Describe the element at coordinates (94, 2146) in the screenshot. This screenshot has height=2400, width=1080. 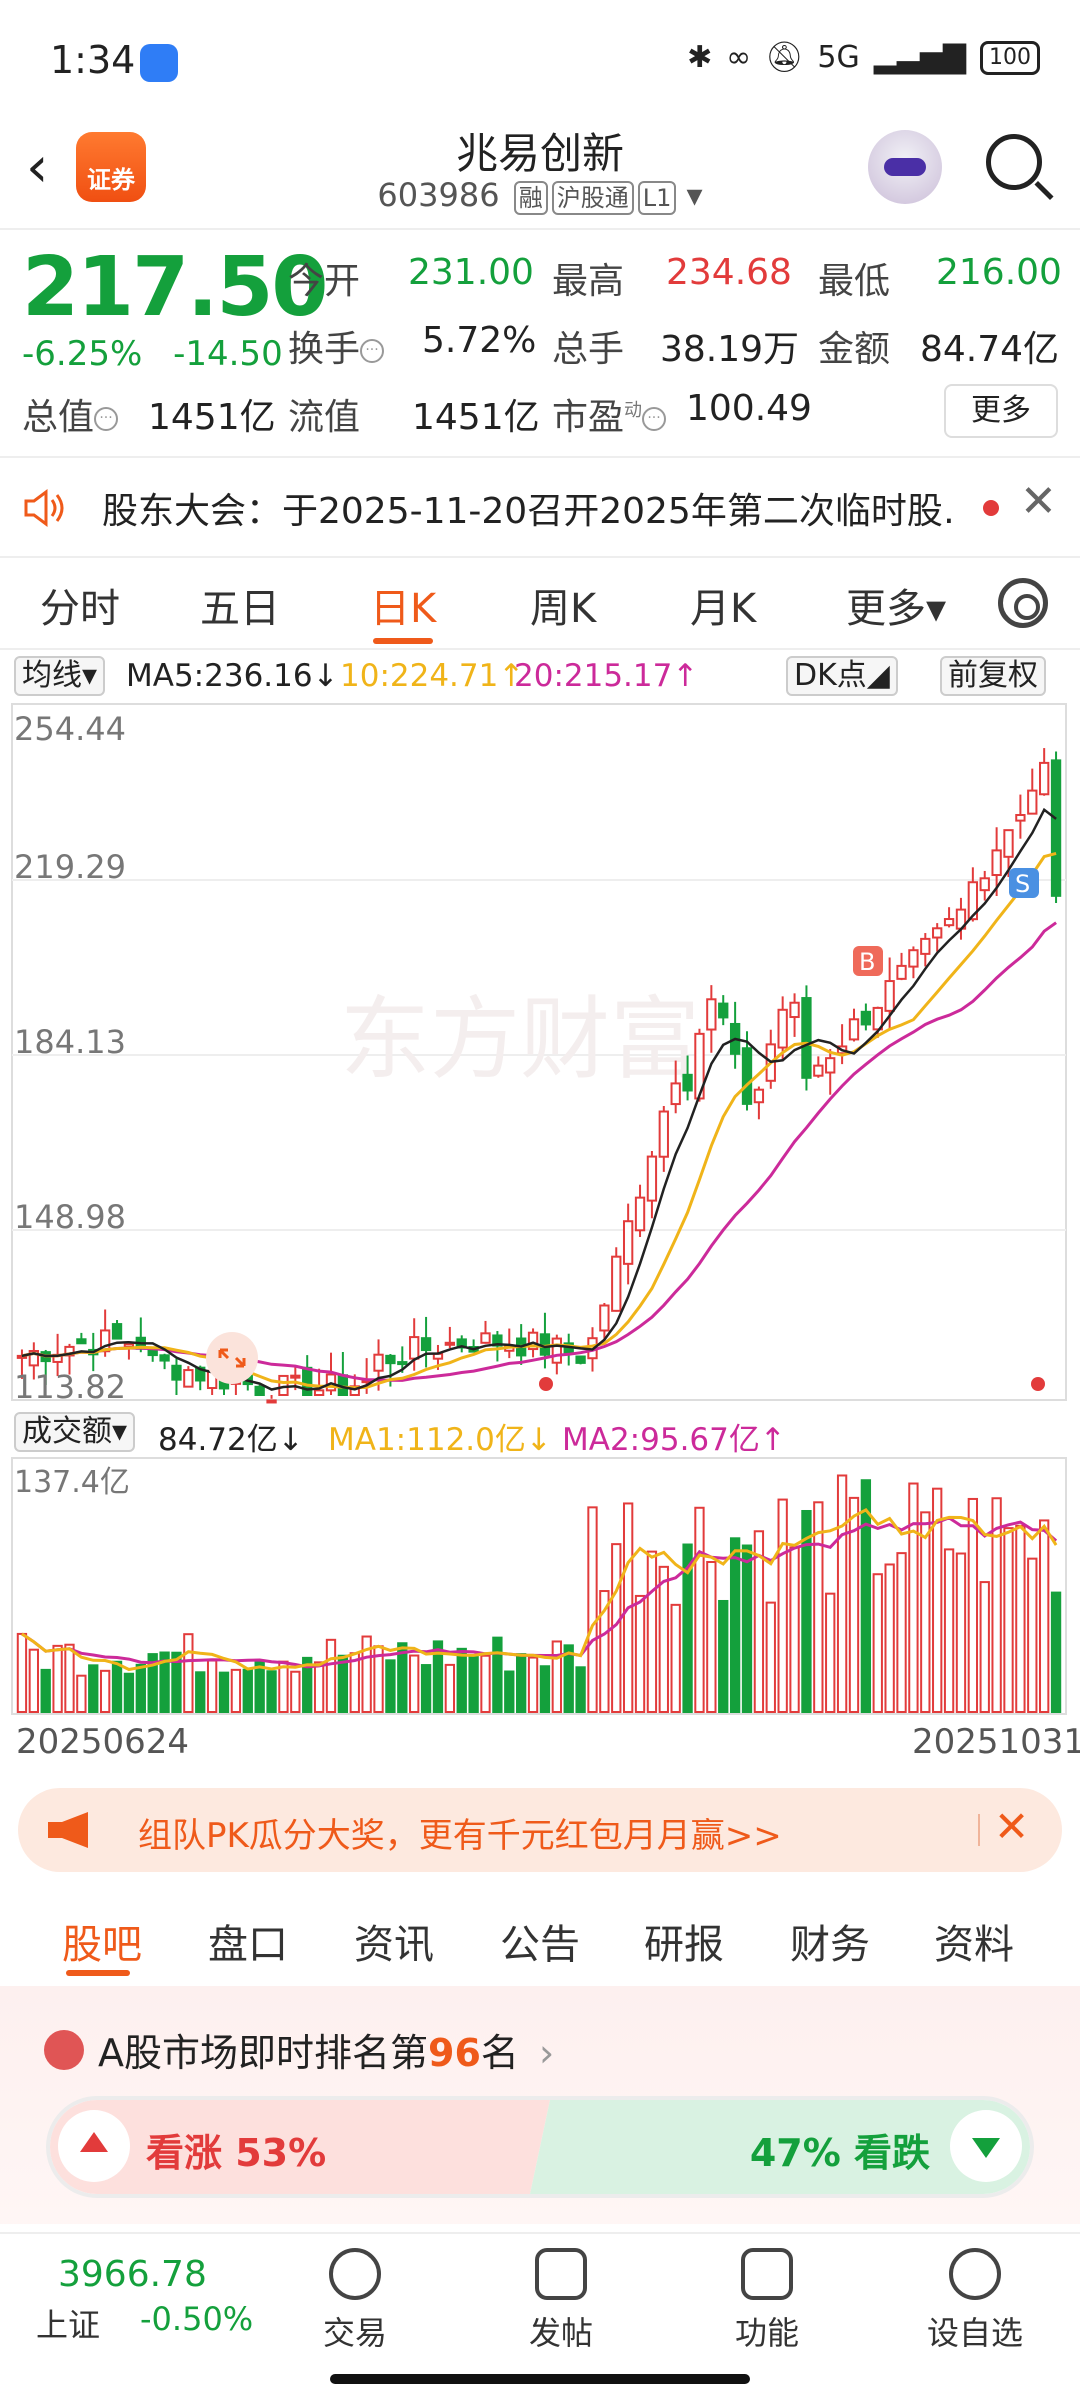
I see `arrow-up-icon` at that location.